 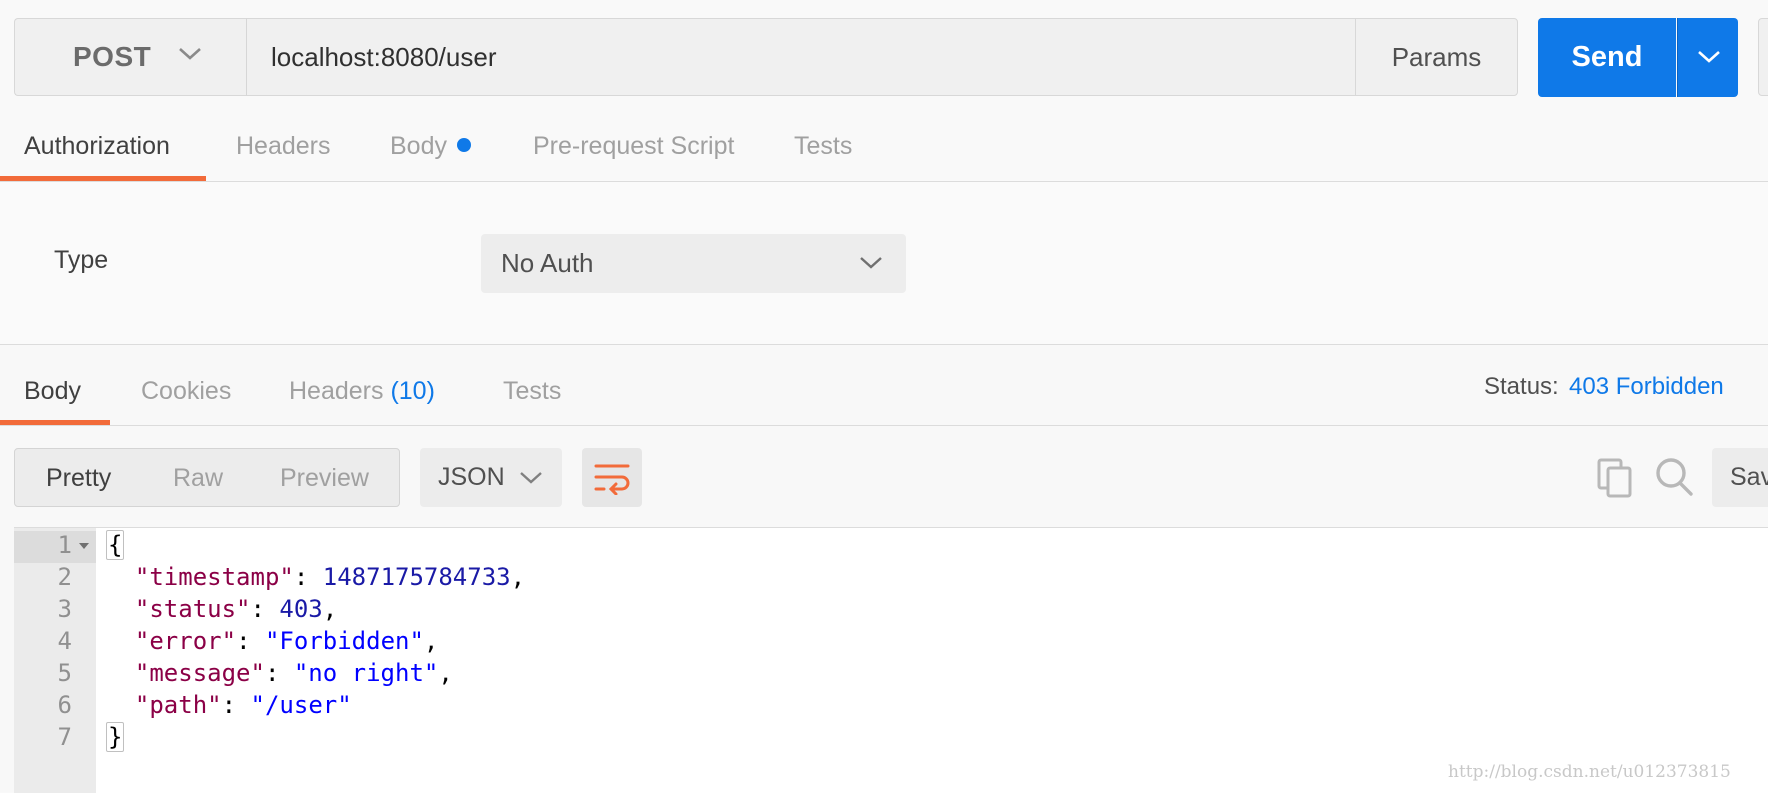 I want to click on line-number: 4, so click(x=64, y=641).